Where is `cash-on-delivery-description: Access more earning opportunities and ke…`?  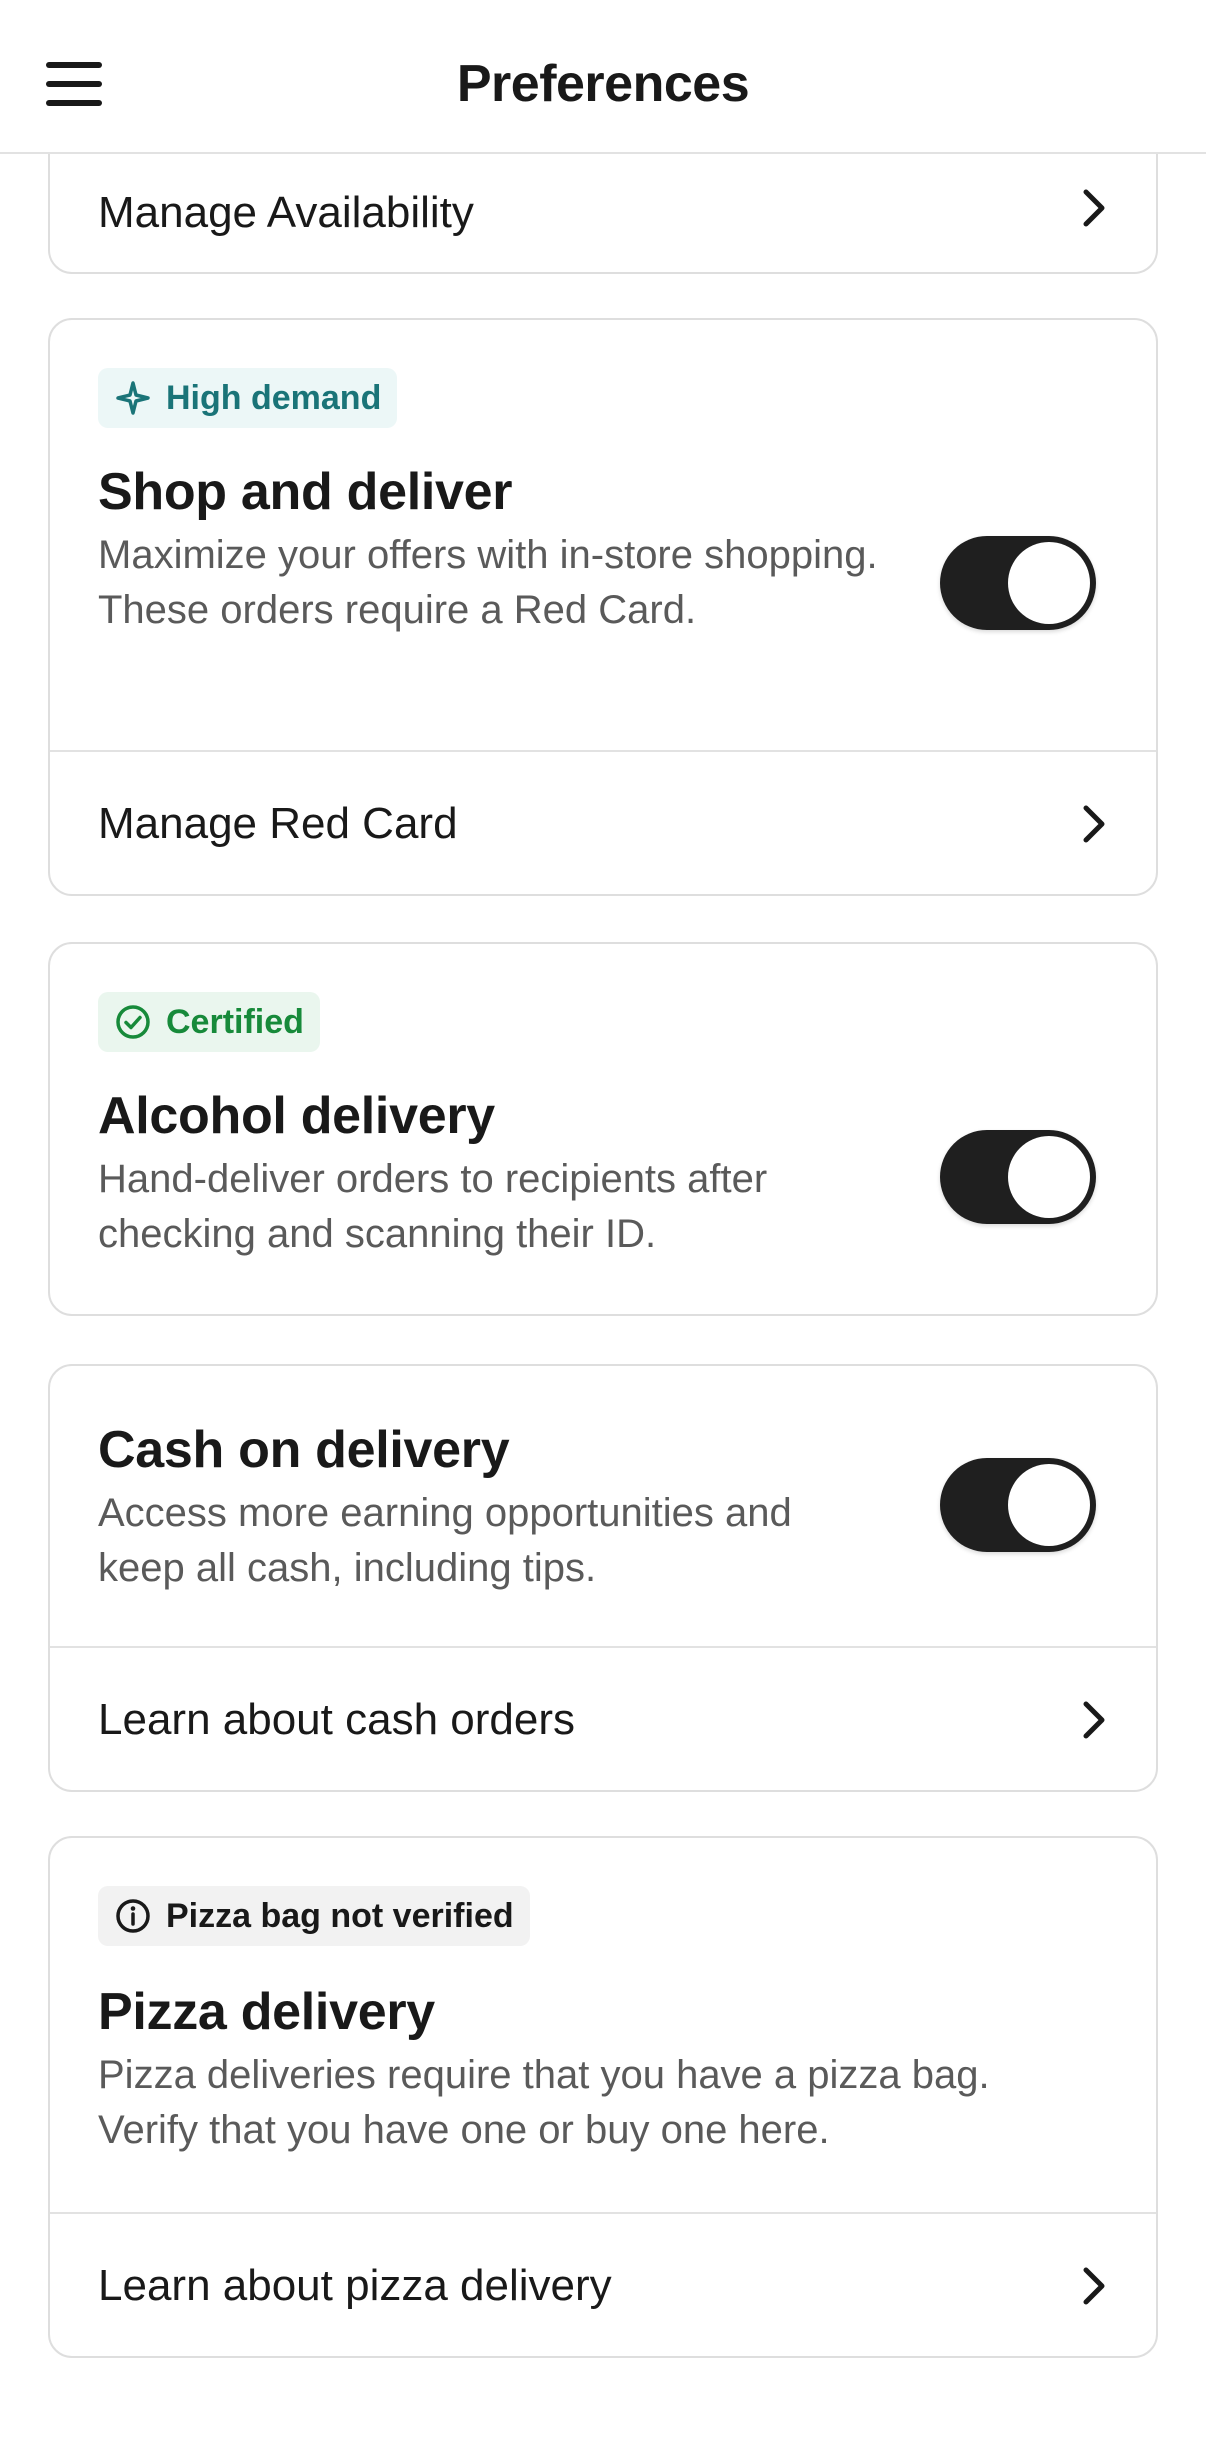 cash-on-delivery-description: Access more earning opportunities and ke… is located at coordinates (445, 1540).